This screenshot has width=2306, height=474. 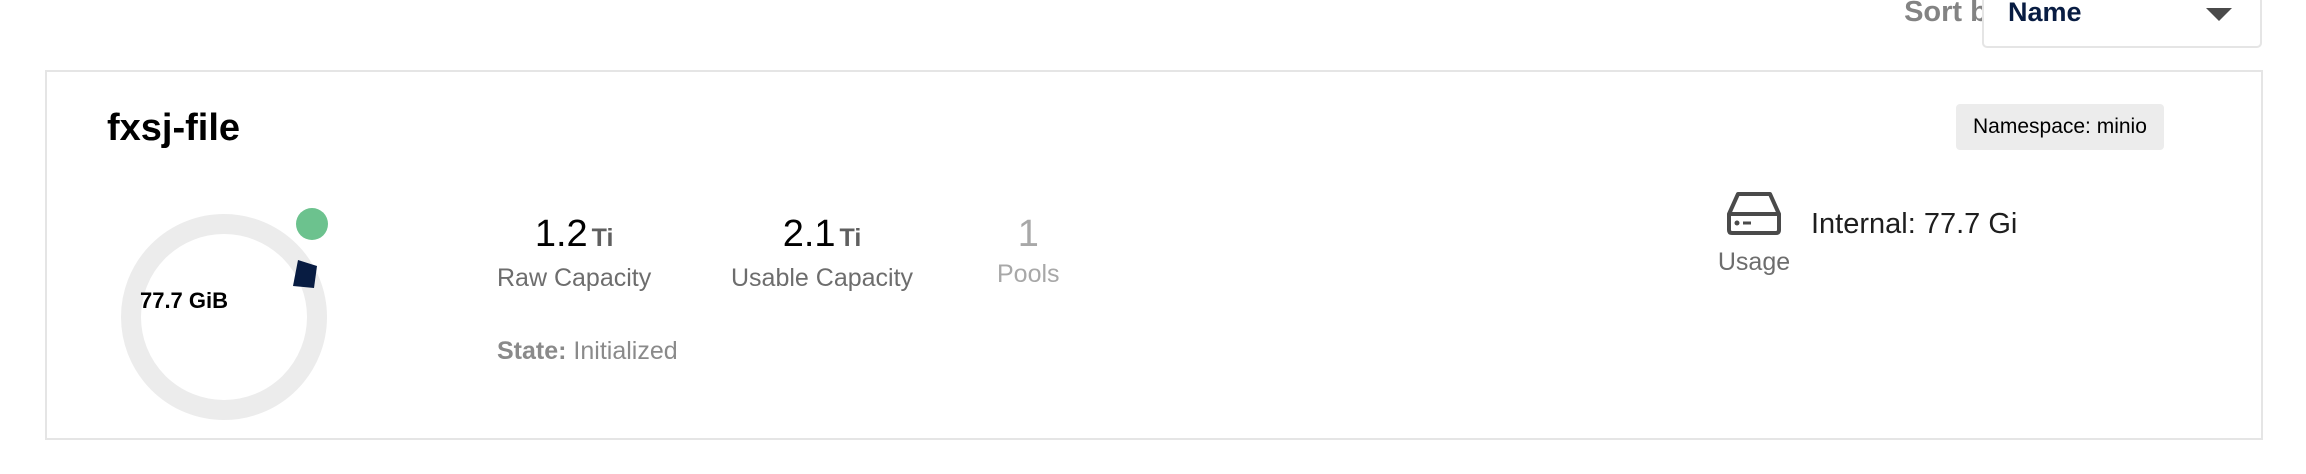 I want to click on usable-capacity-value: 2.1, so click(x=809, y=234).